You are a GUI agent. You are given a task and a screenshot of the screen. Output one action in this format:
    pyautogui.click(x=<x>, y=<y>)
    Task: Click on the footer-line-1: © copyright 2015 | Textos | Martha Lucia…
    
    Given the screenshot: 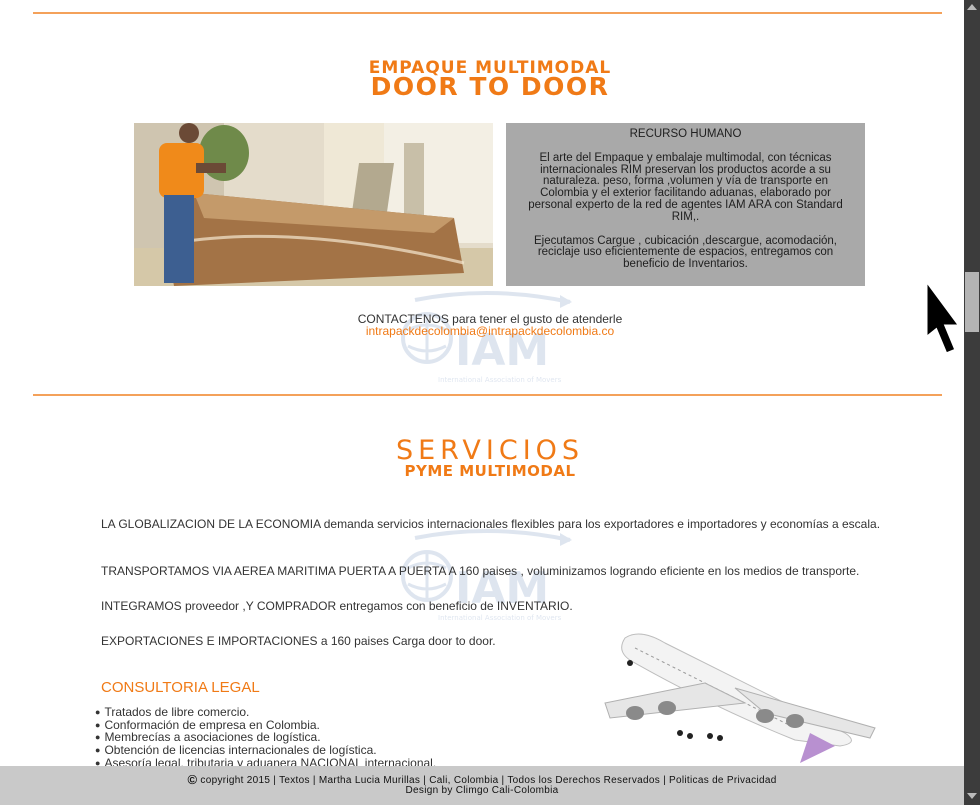 What is the action you would take?
    pyautogui.click(x=482, y=776)
    